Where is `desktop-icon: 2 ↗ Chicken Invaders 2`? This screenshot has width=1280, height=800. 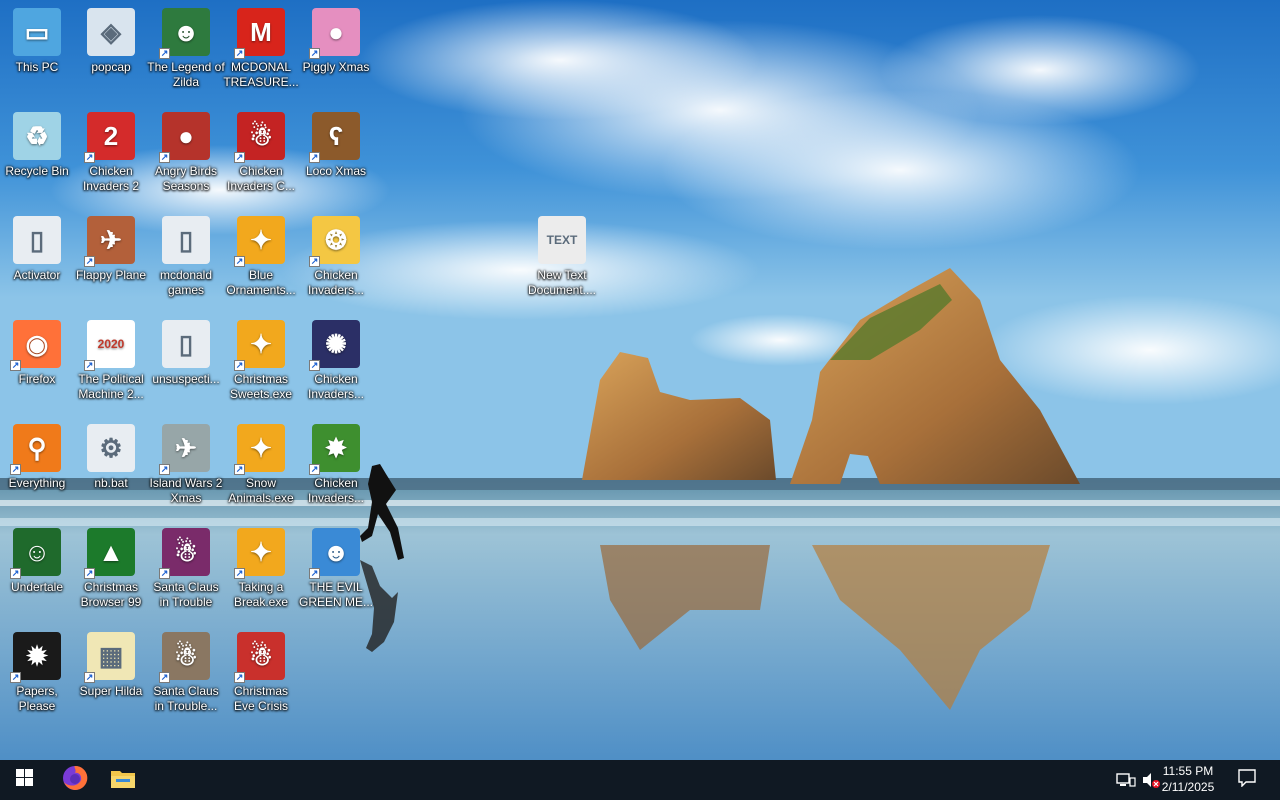 desktop-icon: 2 ↗ Chicken Invaders 2 is located at coordinates (111, 156).